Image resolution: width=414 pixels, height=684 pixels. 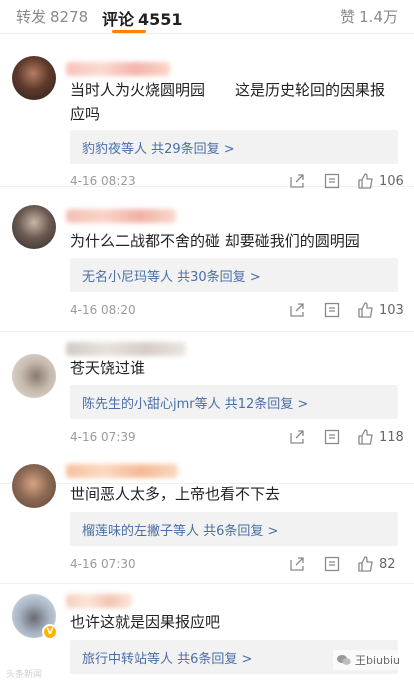 I want to click on comment-time: 4-16 07:30, so click(x=103, y=564).